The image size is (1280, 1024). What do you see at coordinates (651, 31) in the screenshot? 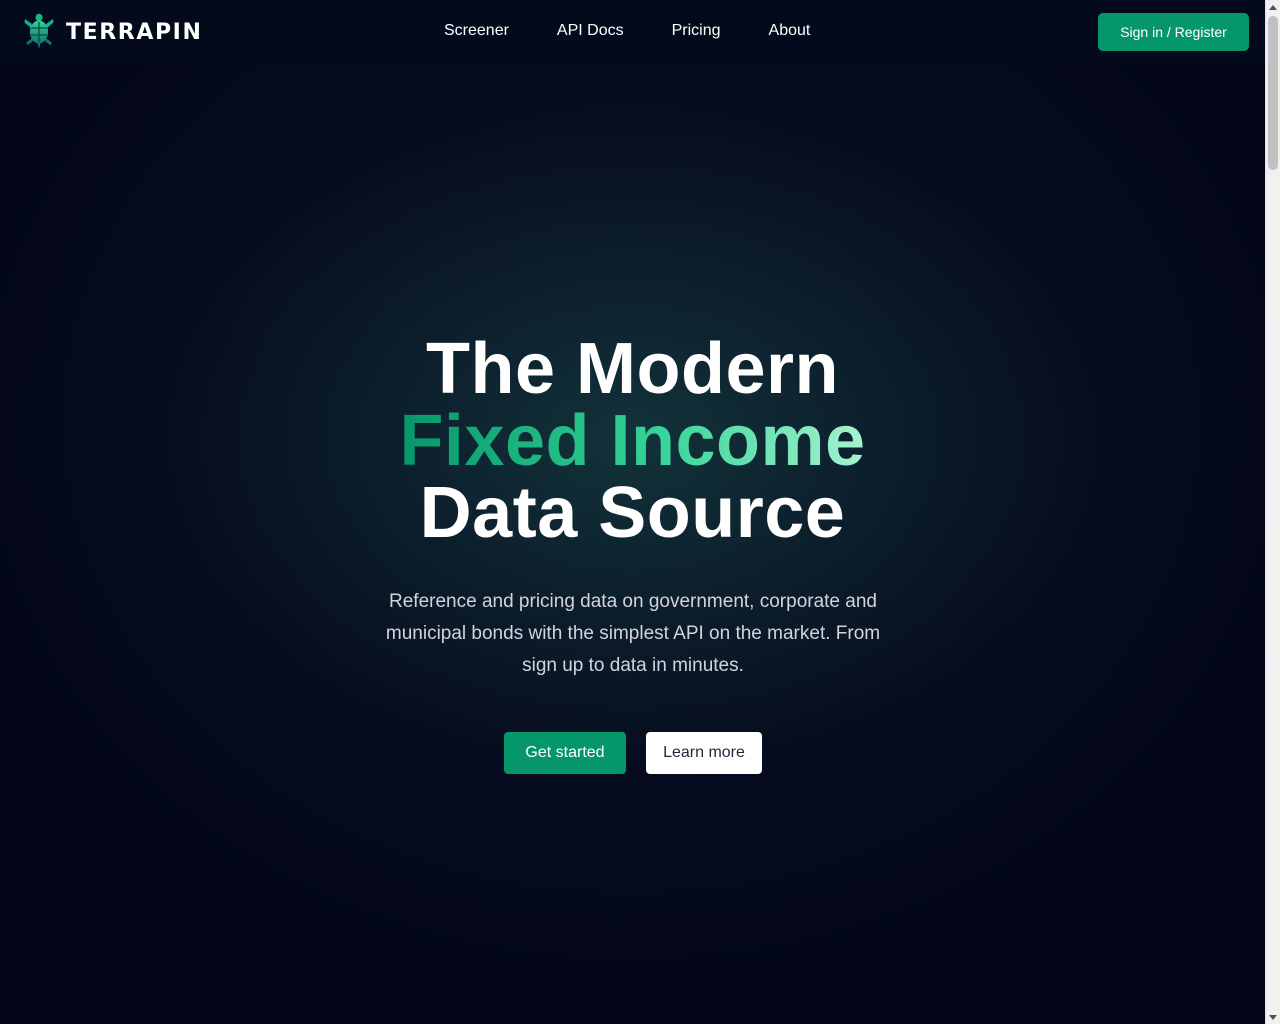
I see `main-nav: Screener API Docs Pricing About` at bounding box center [651, 31].